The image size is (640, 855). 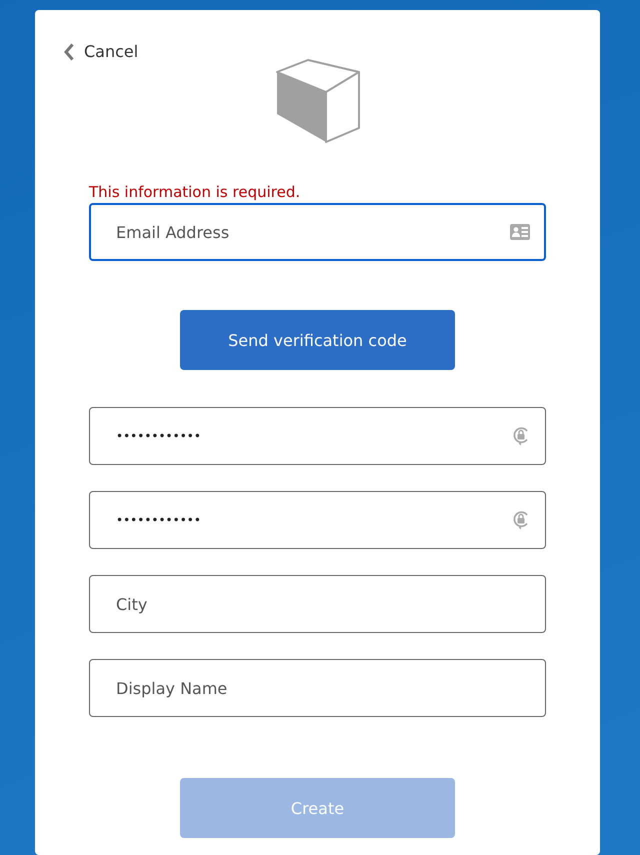 What do you see at coordinates (317, 688) in the screenshot?
I see `input-field: Display Name` at bounding box center [317, 688].